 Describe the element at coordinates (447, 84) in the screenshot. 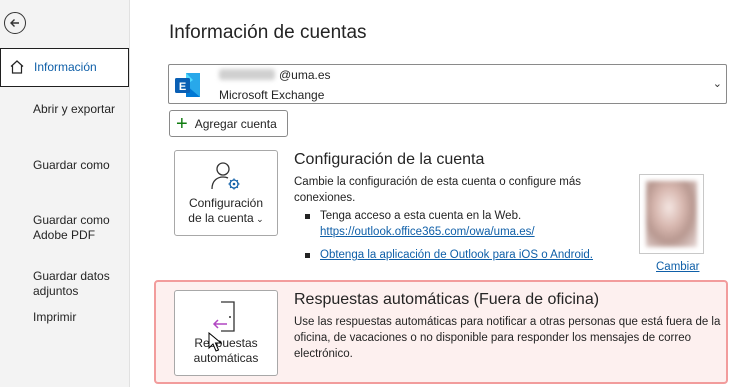

I see `account-selector: E @uma.es Microsoft Exchange ⌄` at that location.